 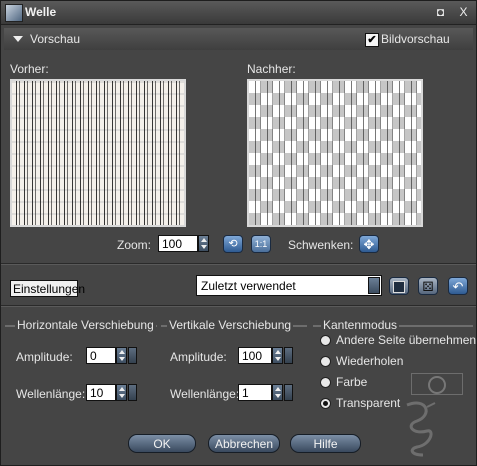 What do you see at coordinates (230, 325) in the screenshot?
I see `vertical-group-title: Vertikale Verschiebung` at bounding box center [230, 325].